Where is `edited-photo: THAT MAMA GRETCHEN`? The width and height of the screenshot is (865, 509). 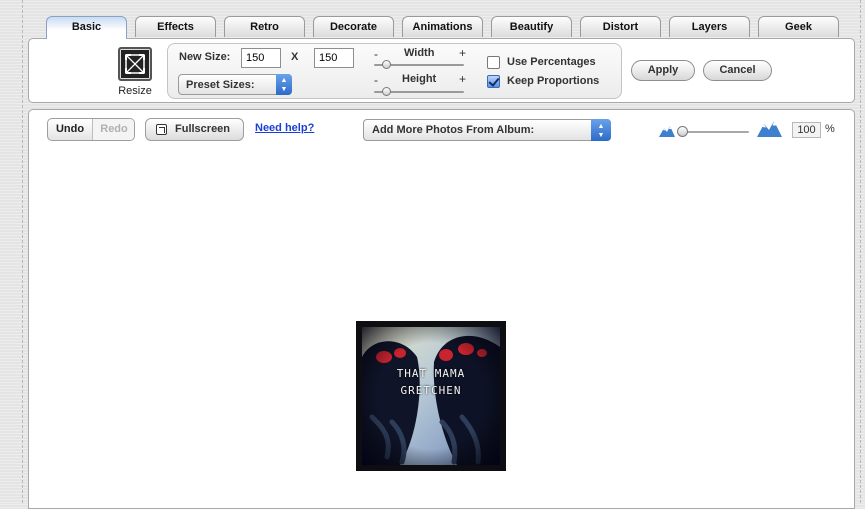 edited-photo: THAT MAMA GRETCHEN is located at coordinates (431, 396).